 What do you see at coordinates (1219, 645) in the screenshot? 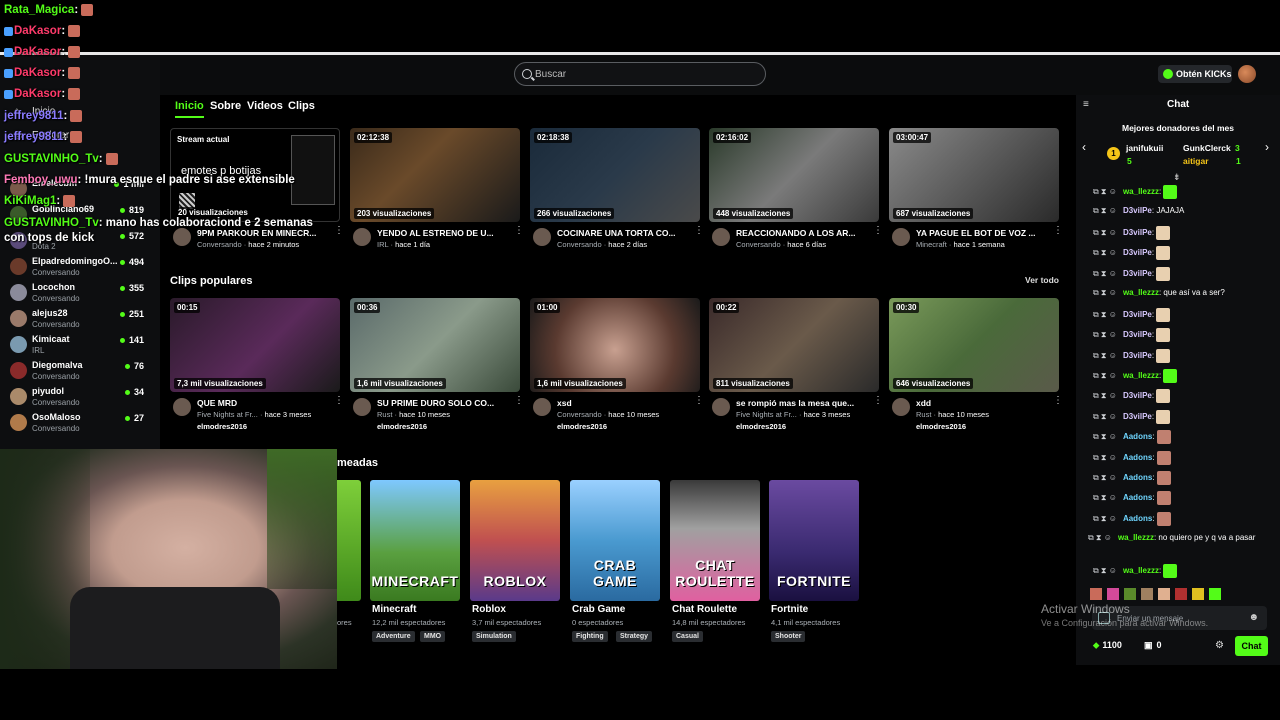
I see `gear-icon: ⚙` at bounding box center [1219, 645].